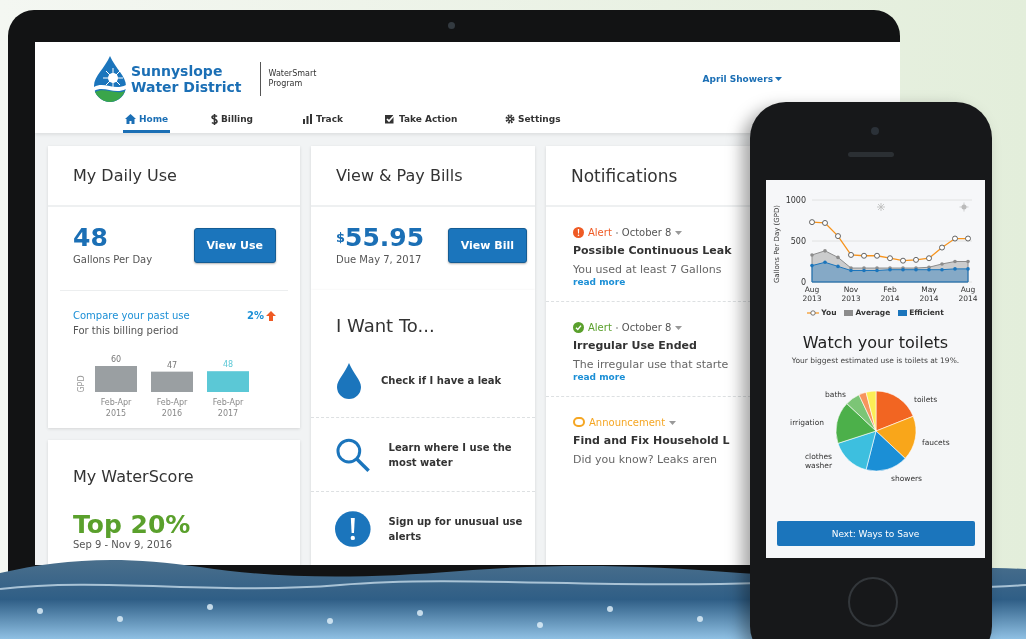 This screenshot has height=639, width=1026. I want to click on due-date: Due May 7, 2017, so click(379, 259).